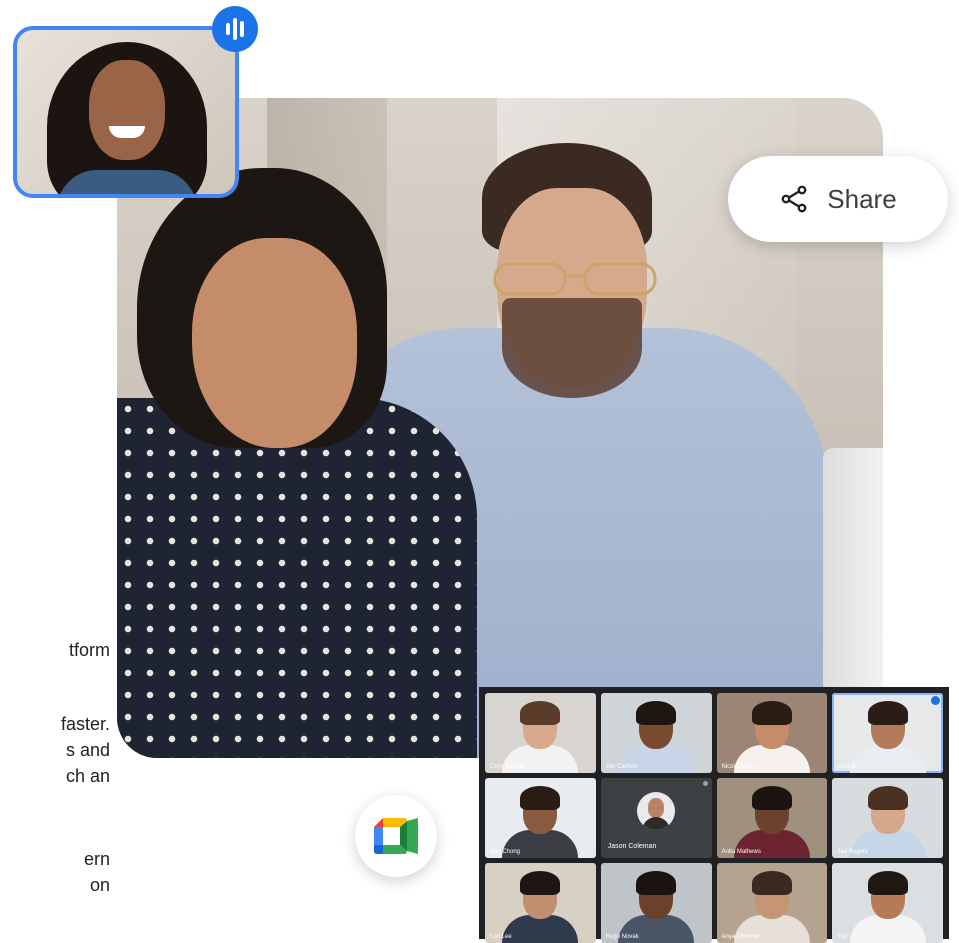 Image resolution: width=959 pixels, height=943 pixels. What do you see at coordinates (842, 937) in the screenshot?
I see `participant-name: You` at bounding box center [842, 937].